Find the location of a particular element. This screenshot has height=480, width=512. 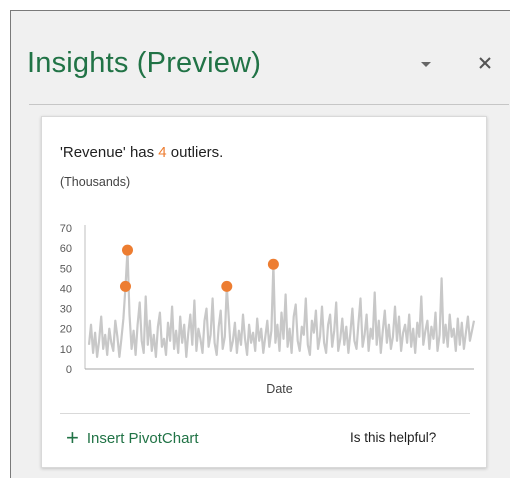

x-axis-label: Date is located at coordinates (279, 389).